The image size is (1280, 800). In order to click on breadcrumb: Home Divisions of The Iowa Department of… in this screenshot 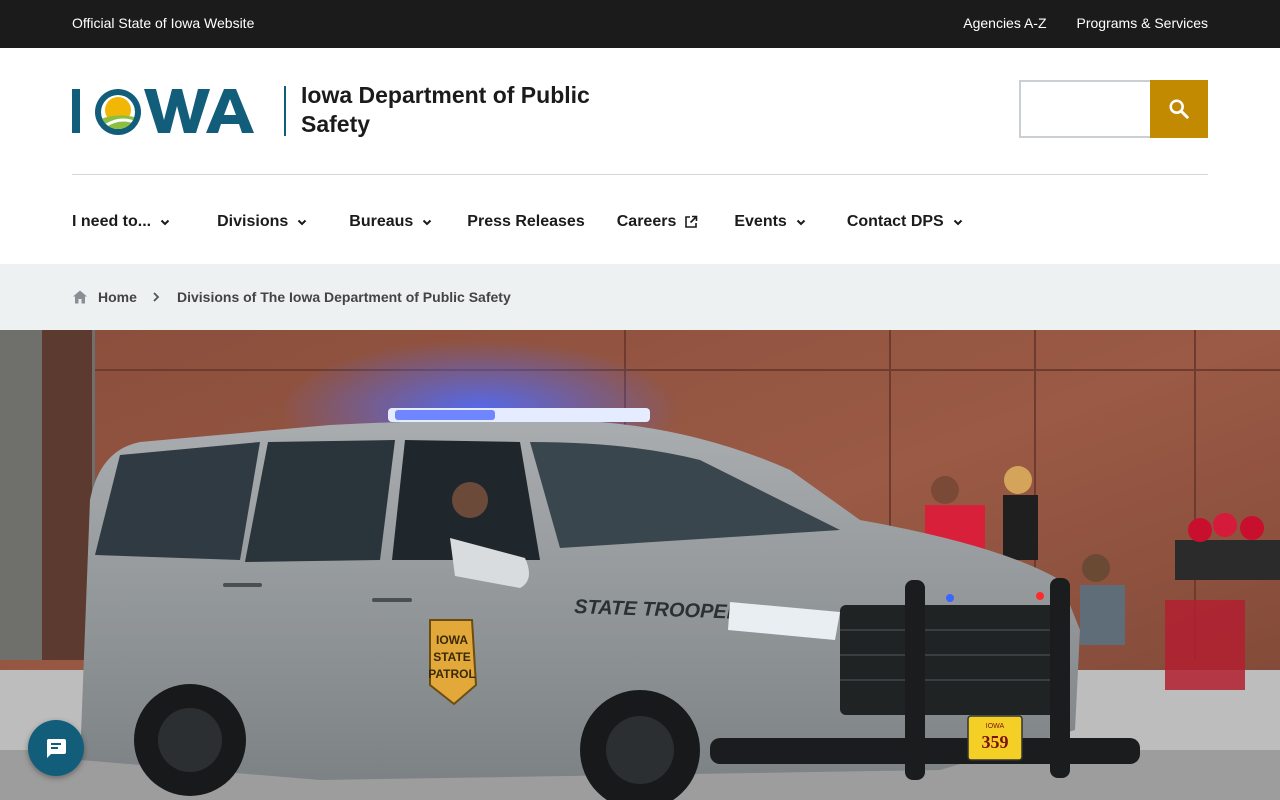, I will do `click(640, 297)`.